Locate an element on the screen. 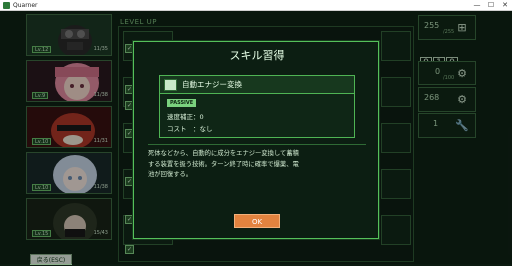 This screenshot has width=512, height=266. skill-card: 自動エナジー変換 PASSIVE 速度補正：0 コスト ：なし is located at coordinates (257, 106).